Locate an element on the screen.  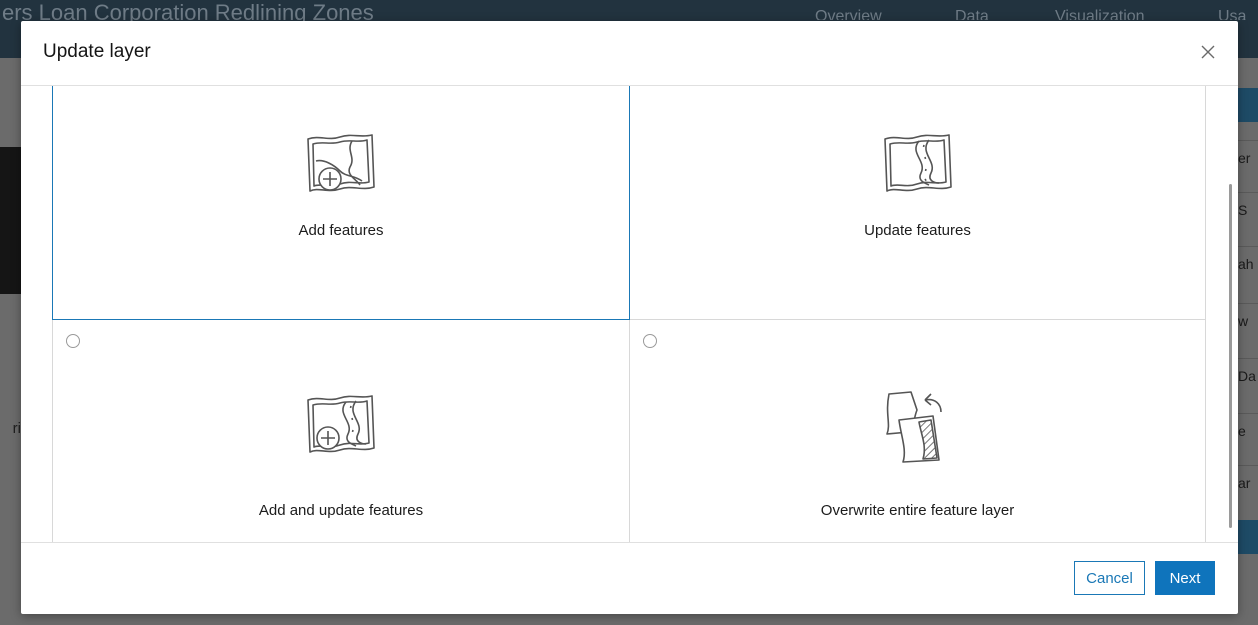
background-table-cell: S is located at coordinates (1248, 210).